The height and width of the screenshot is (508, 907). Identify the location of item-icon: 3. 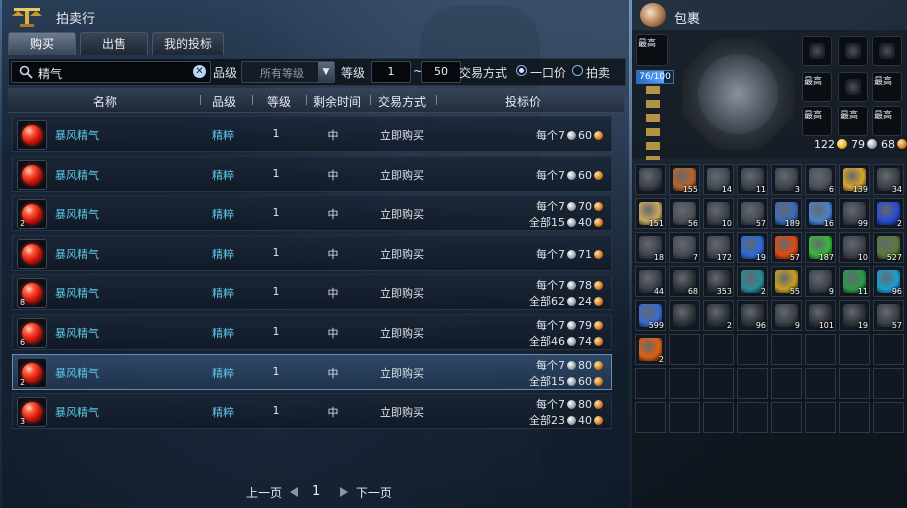
(32, 412).